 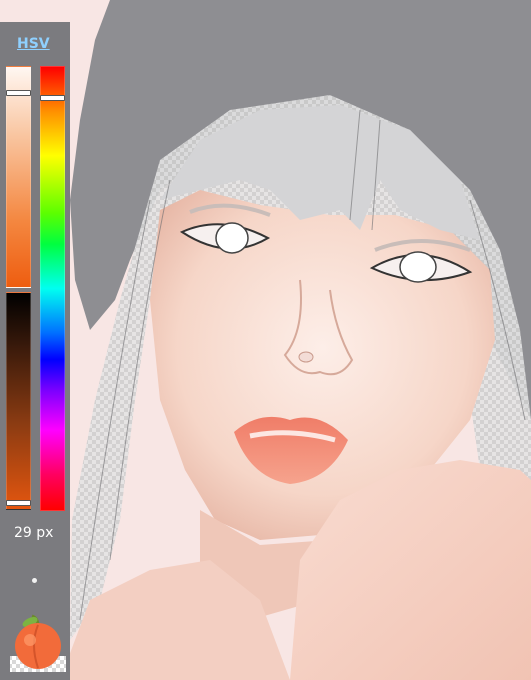 What do you see at coordinates (38, 642) in the screenshot?
I see `peach-icon` at bounding box center [38, 642].